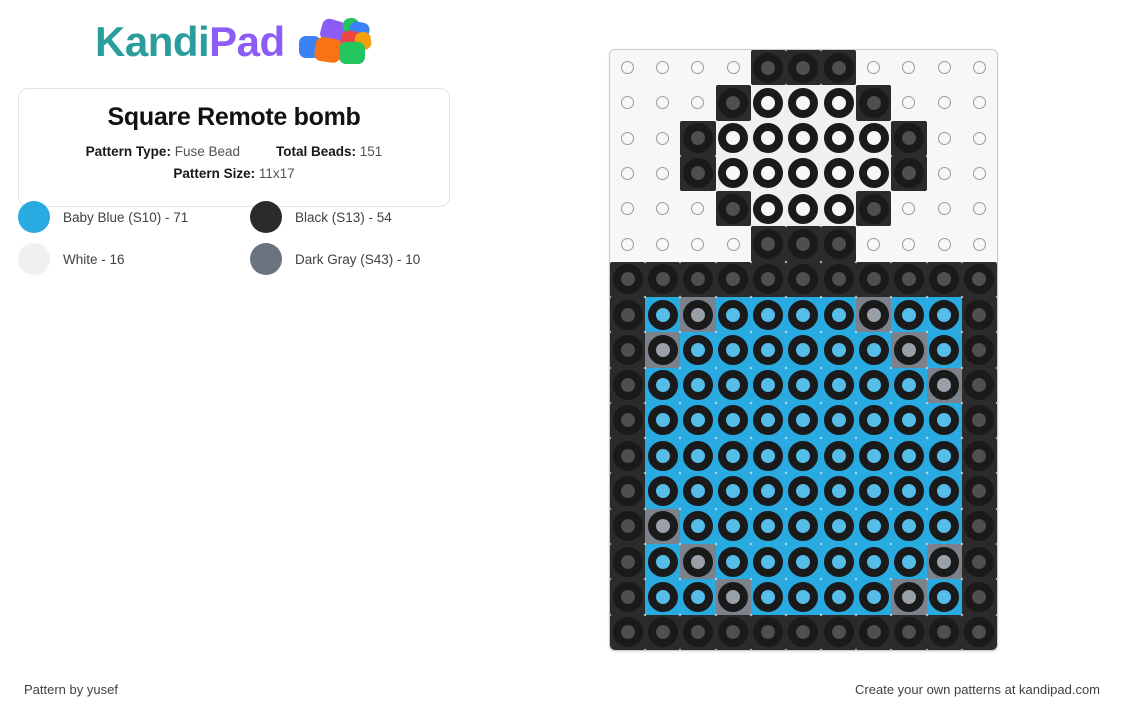 The width and height of the screenshot is (1124, 720). Describe the element at coordinates (977, 689) in the screenshot. I see `footer-promo: Create your own patterns at kandipad.com` at that location.